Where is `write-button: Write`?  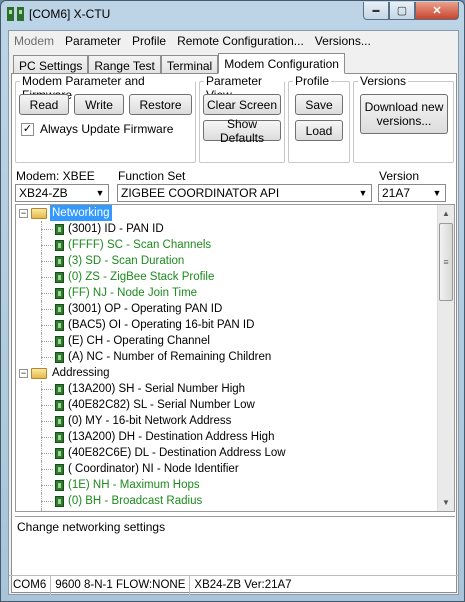 write-button: Write is located at coordinates (99, 104).